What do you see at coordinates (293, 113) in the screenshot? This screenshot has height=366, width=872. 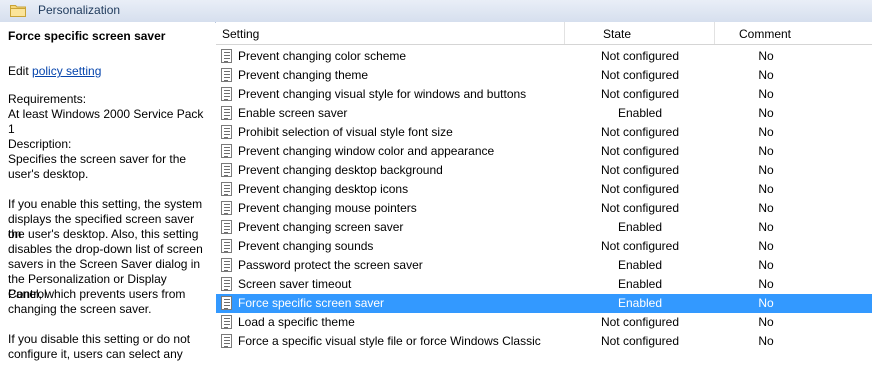 I see `setting-name: Enable screen saver` at bounding box center [293, 113].